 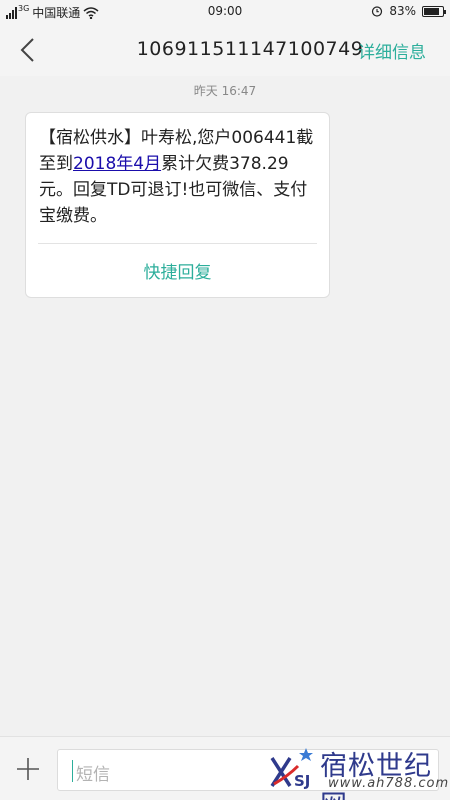 I want to click on add-attachment-button, so click(x=28, y=769).